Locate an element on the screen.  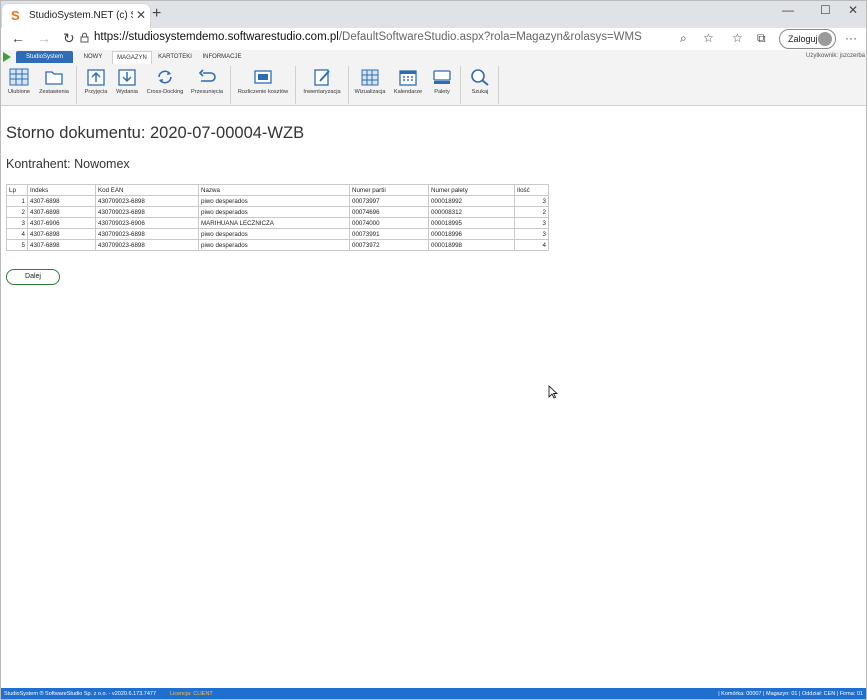
ribbon-label: Wizualizacja is located at coordinates (370, 92).